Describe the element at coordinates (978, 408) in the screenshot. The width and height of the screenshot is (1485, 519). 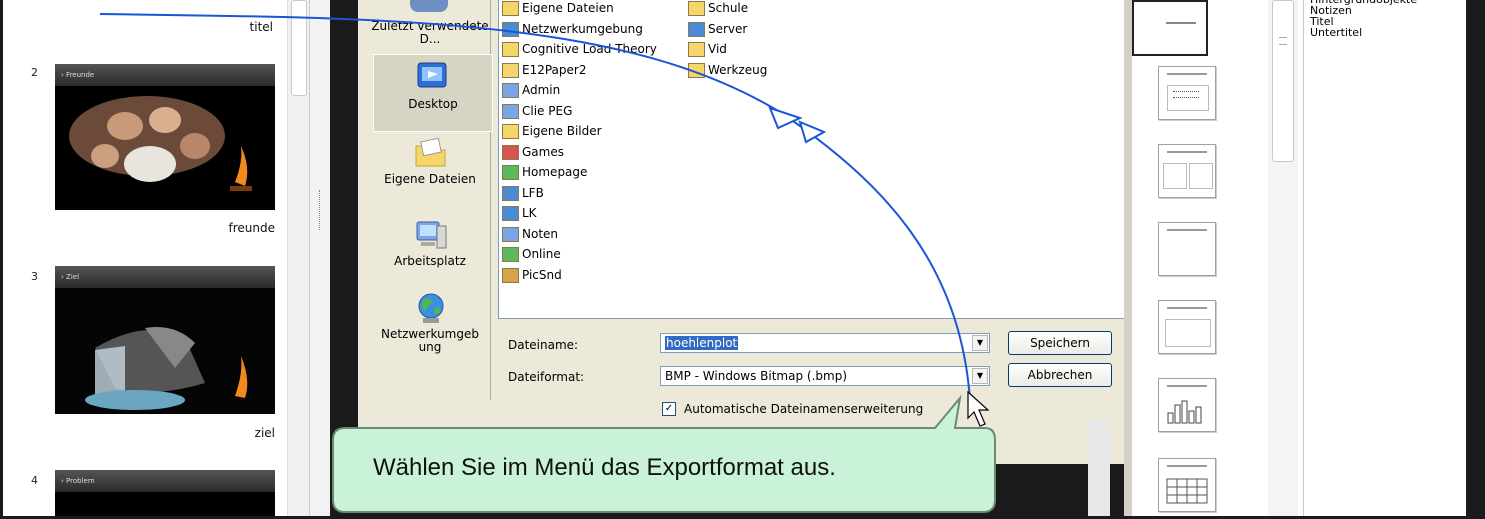
I see `mouse-cursor-icon` at that location.